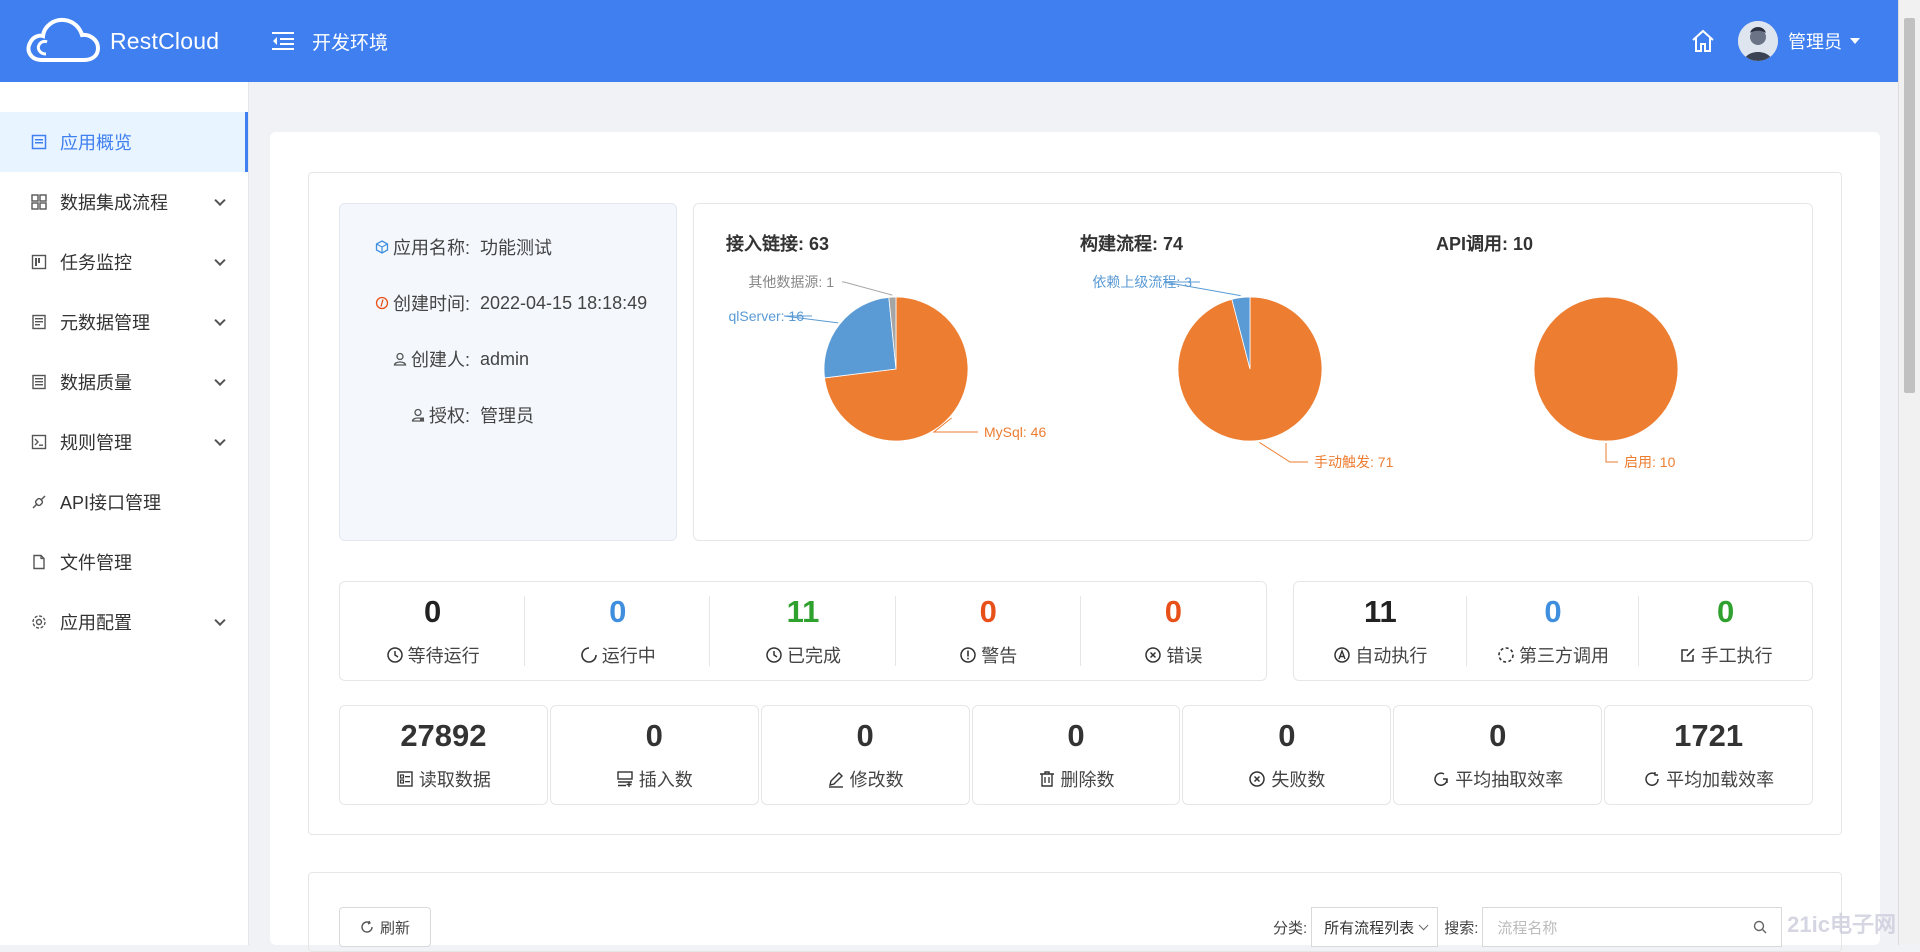 The width and height of the screenshot is (1920, 952). I want to click on search-input: 流程名称, so click(1632, 927).